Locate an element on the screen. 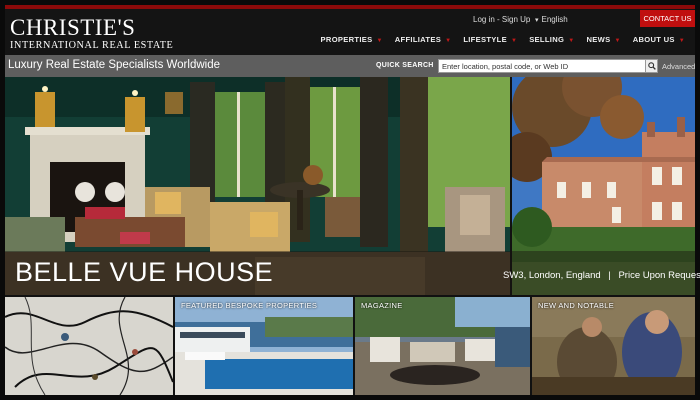  language-selector: ▾ English is located at coordinates (551, 19).